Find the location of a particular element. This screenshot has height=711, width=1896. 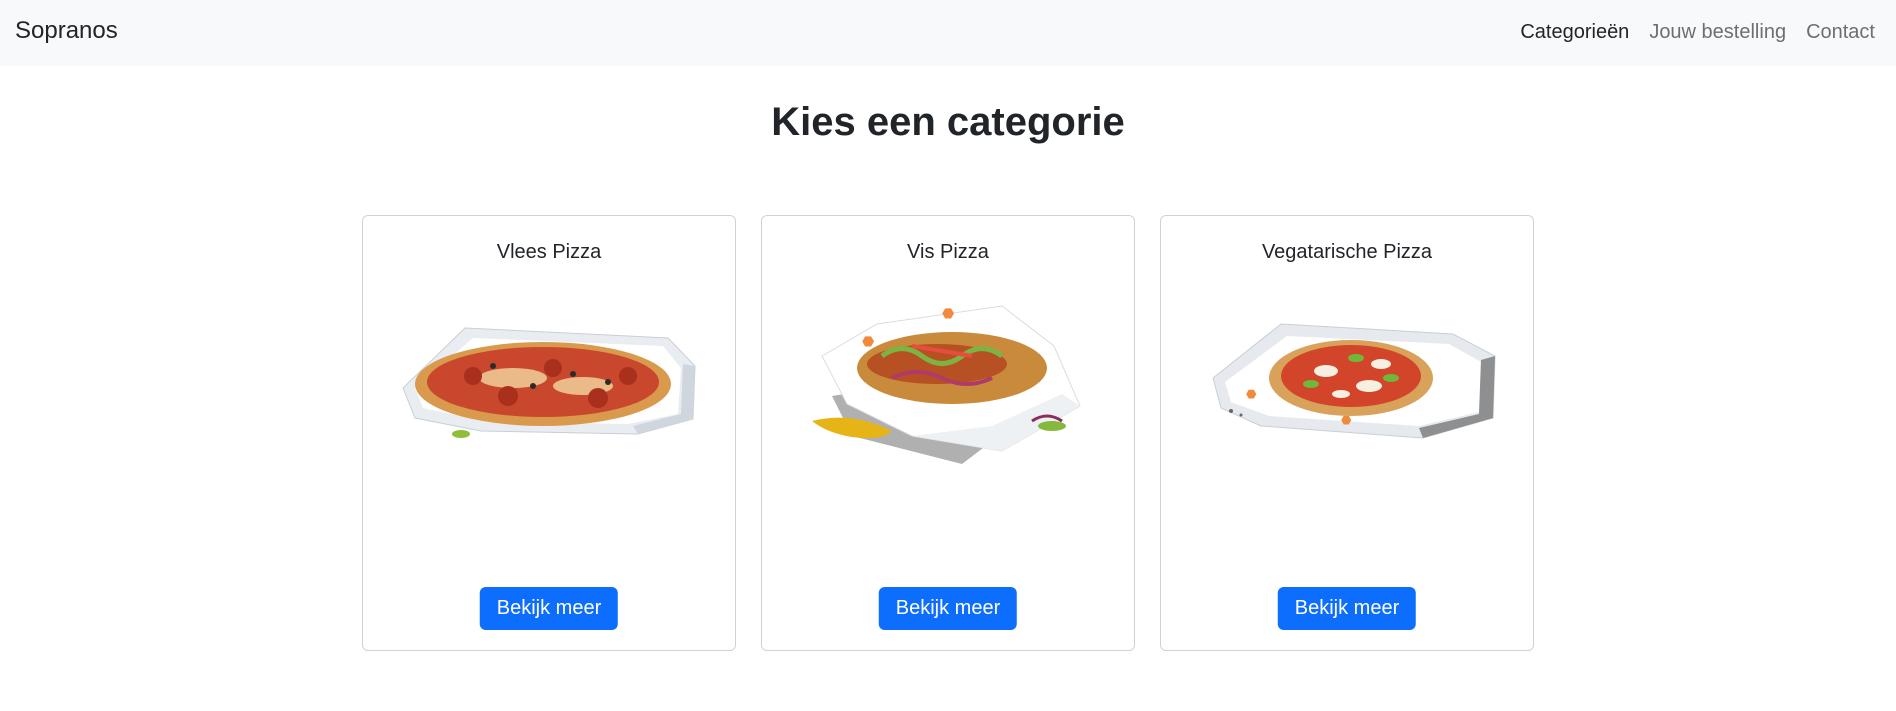

category-card-vis: Vis Pizza ⬣ ⬣ Bekijk meer is located at coordinates (948, 433).